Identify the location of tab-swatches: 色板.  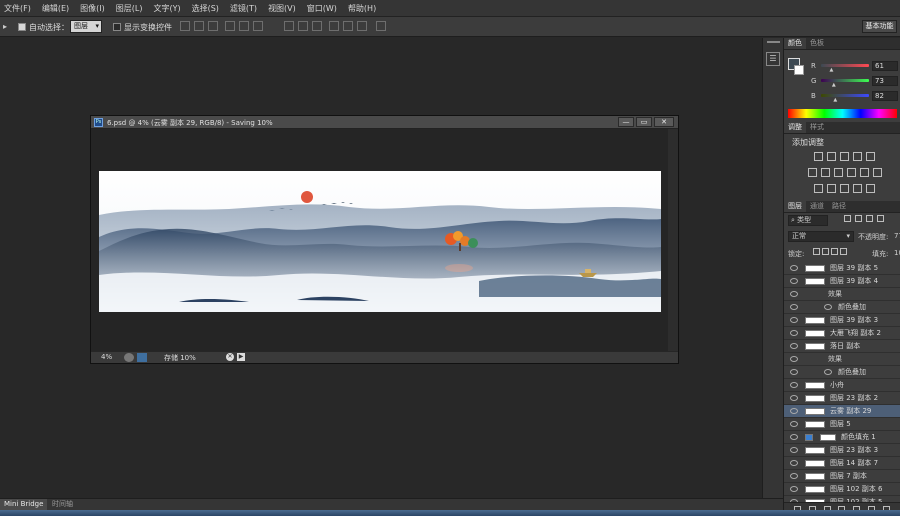
(817, 43).